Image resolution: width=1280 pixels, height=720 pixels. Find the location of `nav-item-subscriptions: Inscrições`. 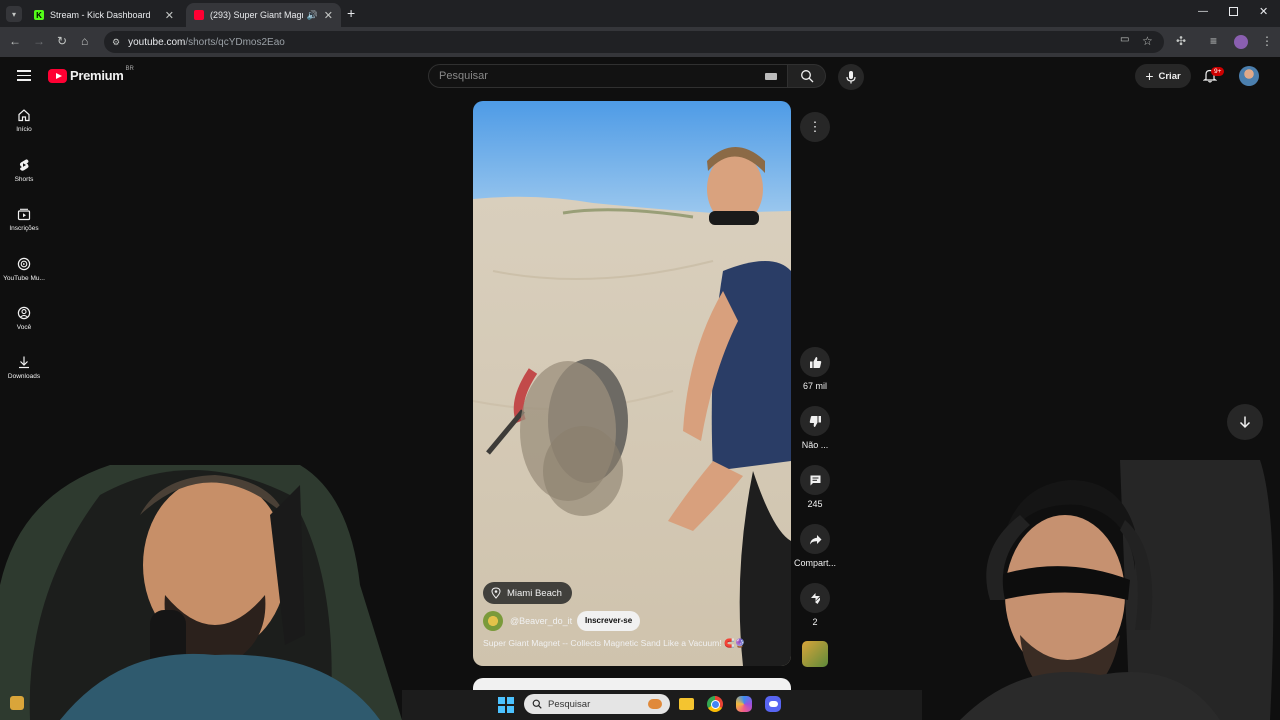

nav-item-subscriptions: Inscrições is located at coordinates (24, 219).